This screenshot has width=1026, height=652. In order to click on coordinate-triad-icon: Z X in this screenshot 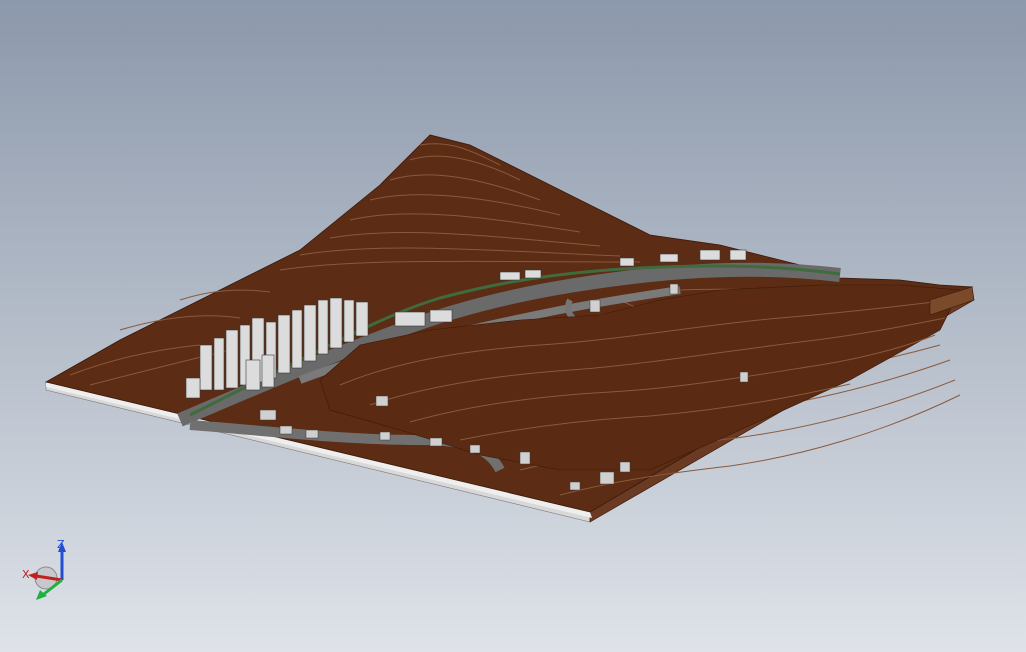, I will do `click(48, 571)`.